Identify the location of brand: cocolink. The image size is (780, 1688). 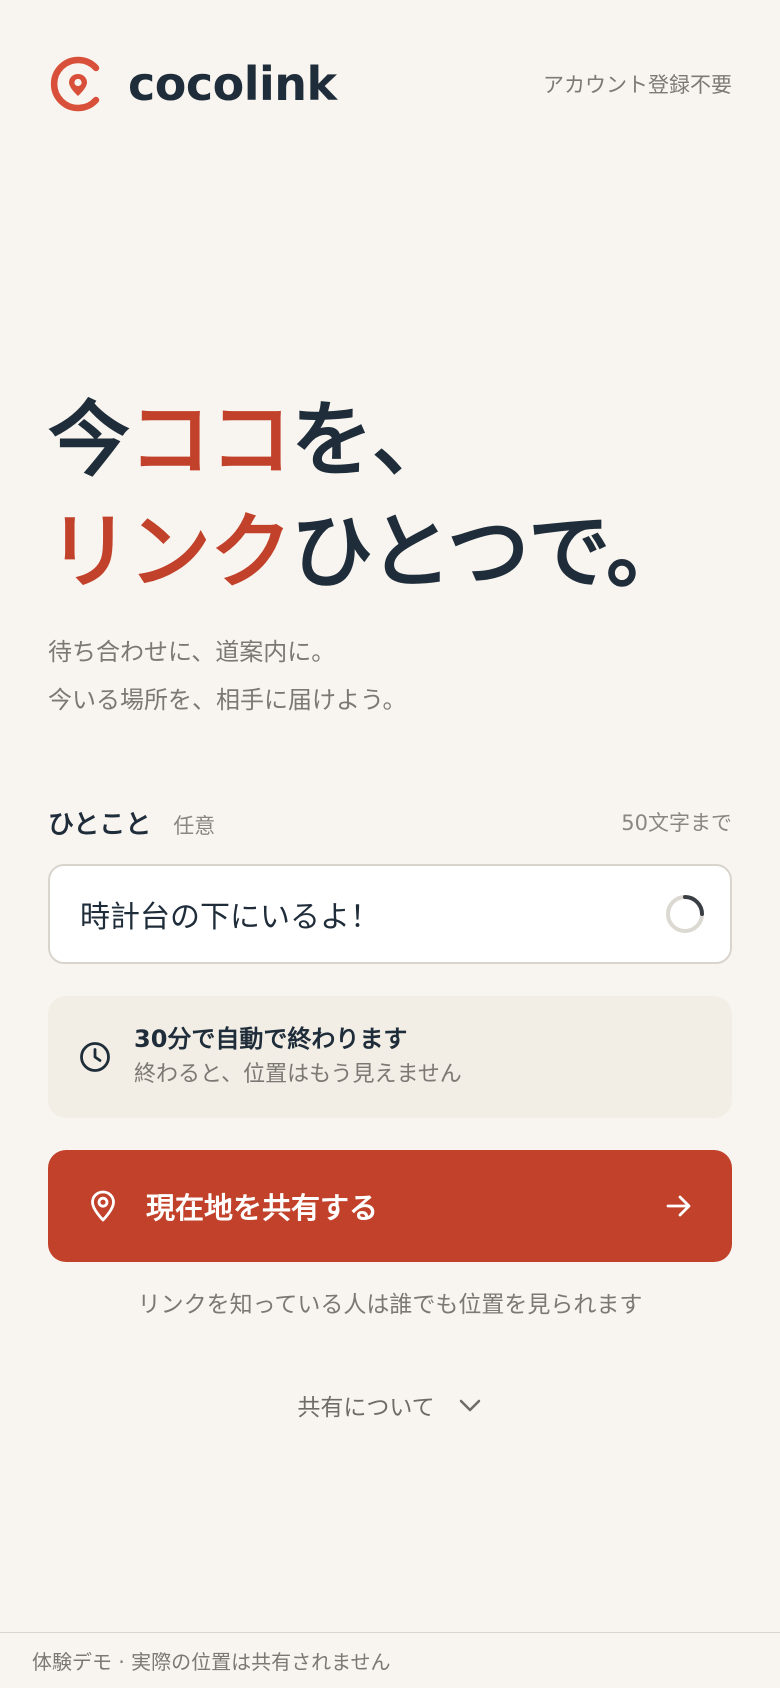
(192, 84).